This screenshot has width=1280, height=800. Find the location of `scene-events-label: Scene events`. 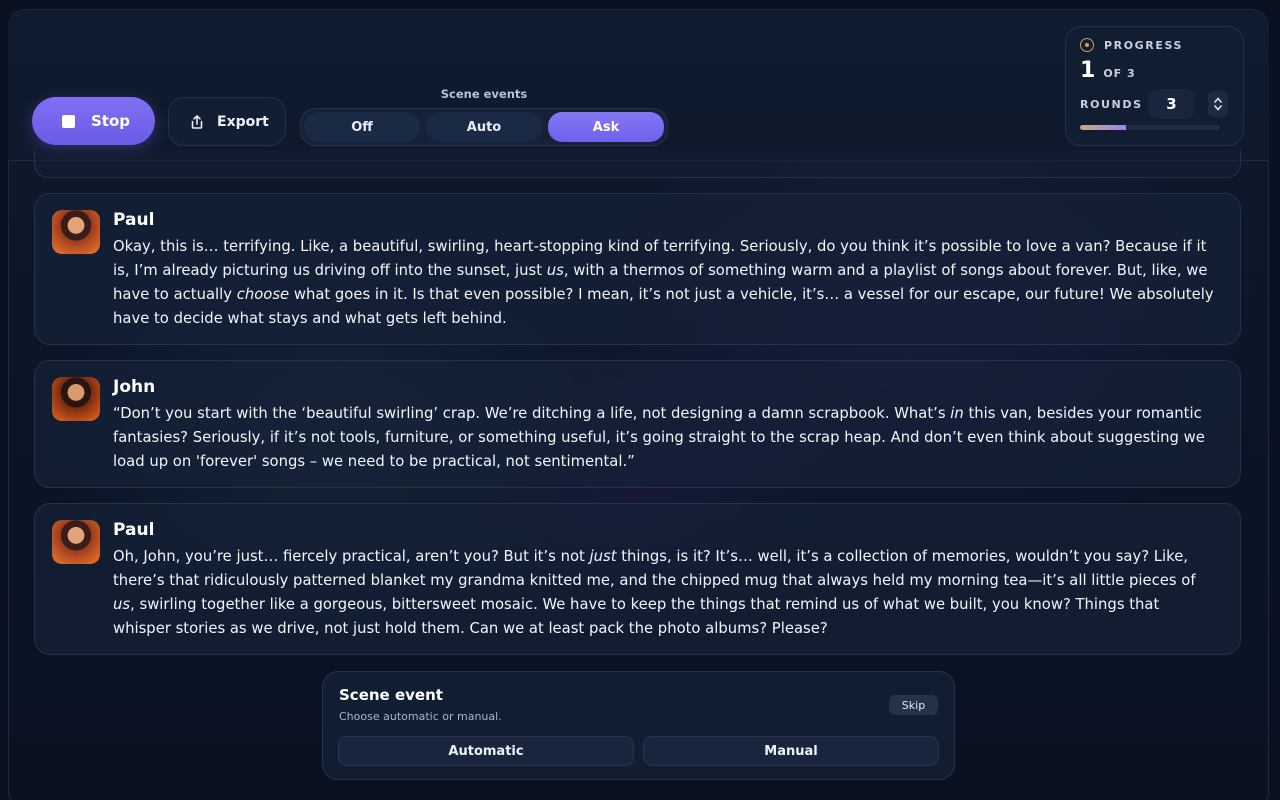

scene-events-label: Scene events is located at coordinates (484, 94).